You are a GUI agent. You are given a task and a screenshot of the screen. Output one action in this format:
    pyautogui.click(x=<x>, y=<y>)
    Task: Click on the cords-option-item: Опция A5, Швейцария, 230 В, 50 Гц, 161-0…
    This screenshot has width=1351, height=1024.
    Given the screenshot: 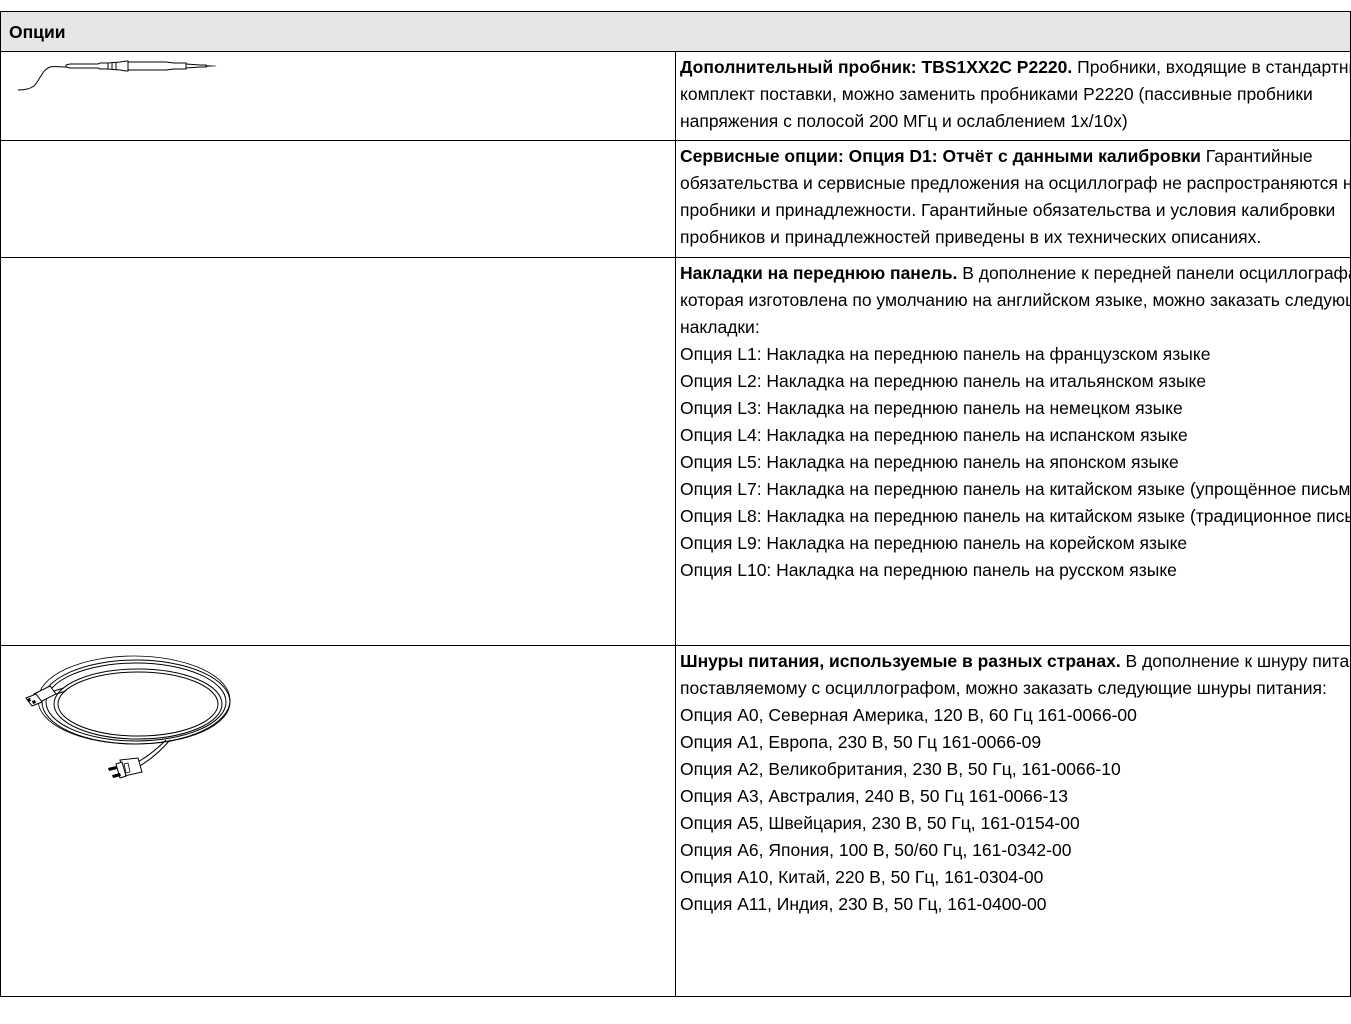 What is the action you would take?
    pyautogui.click(x=880, y=823)
    